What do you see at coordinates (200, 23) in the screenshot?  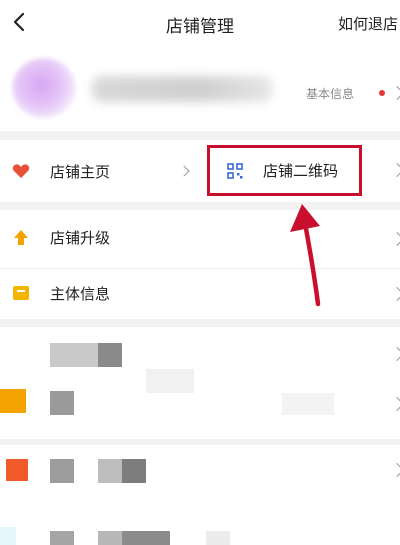 I see `nav-bar: 店铺管理 如何退店` at bounding box center [200, 23].